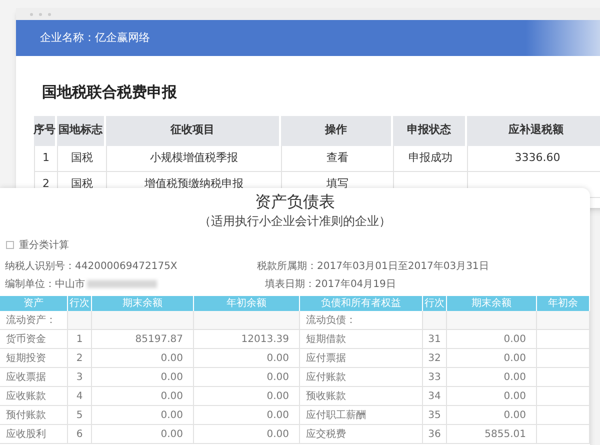 Image resolution: width=600 pixels, height=445 pixels. Describe the element at coordinates (330, 285) in the screenshot. I see `fill-date: 填表日期：2017年04月19日` at that location.